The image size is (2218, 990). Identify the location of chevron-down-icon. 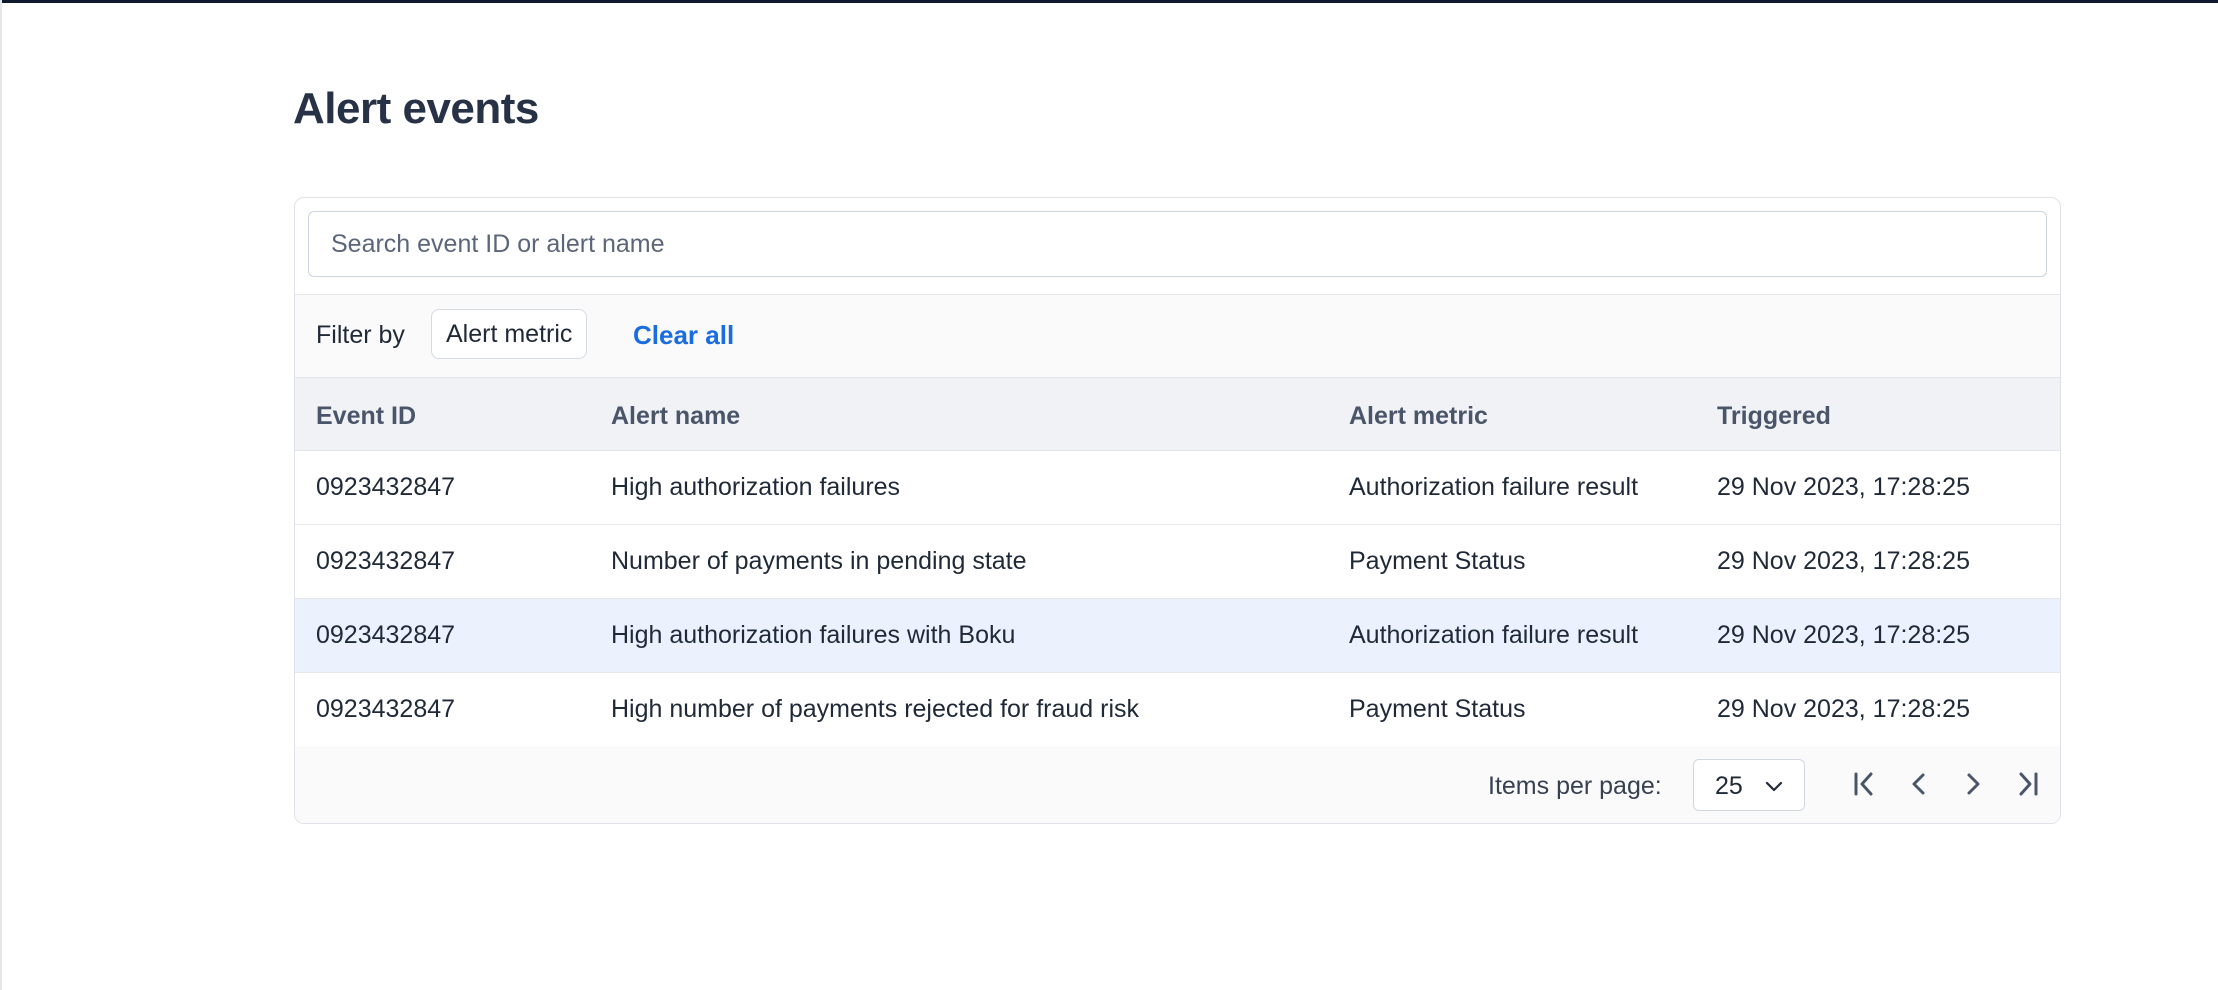
(1774, 786).